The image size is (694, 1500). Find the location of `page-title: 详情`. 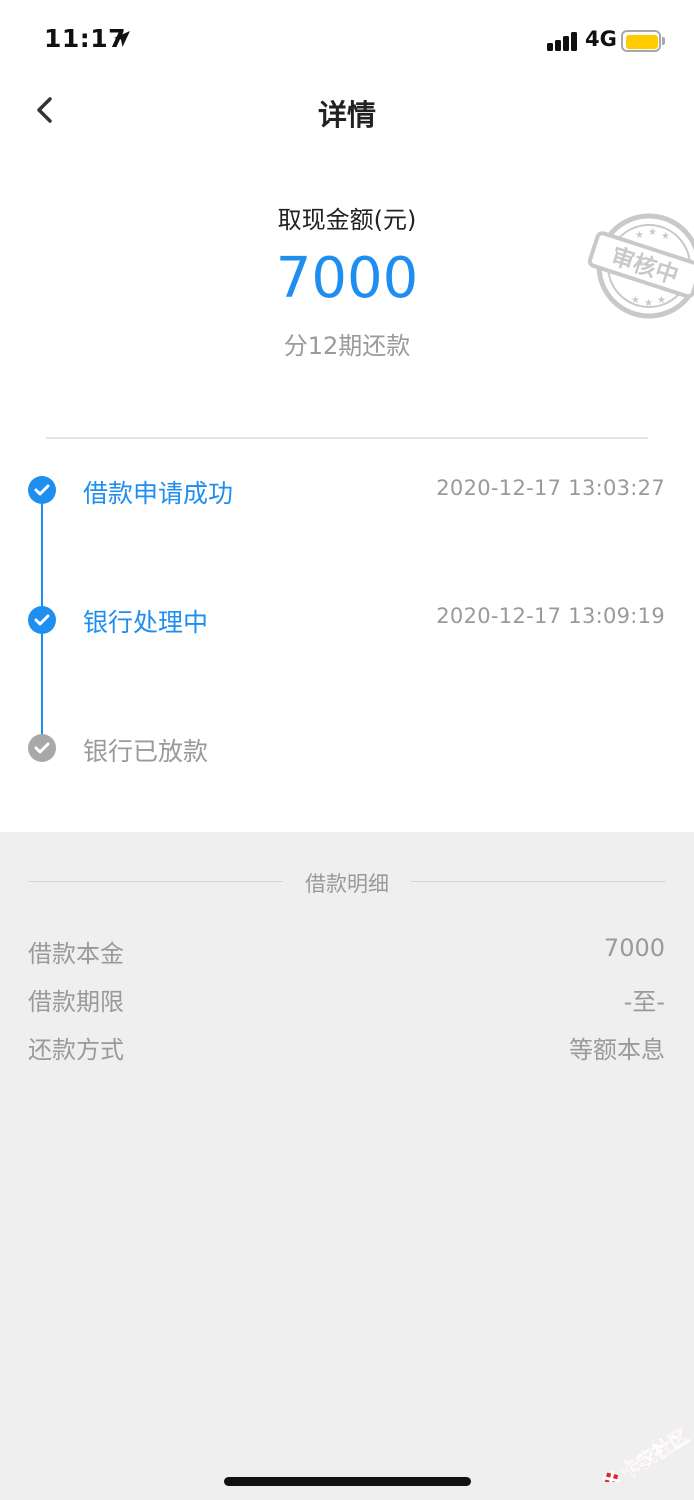

page-title: 详情 is located at coordinates (346, 115).